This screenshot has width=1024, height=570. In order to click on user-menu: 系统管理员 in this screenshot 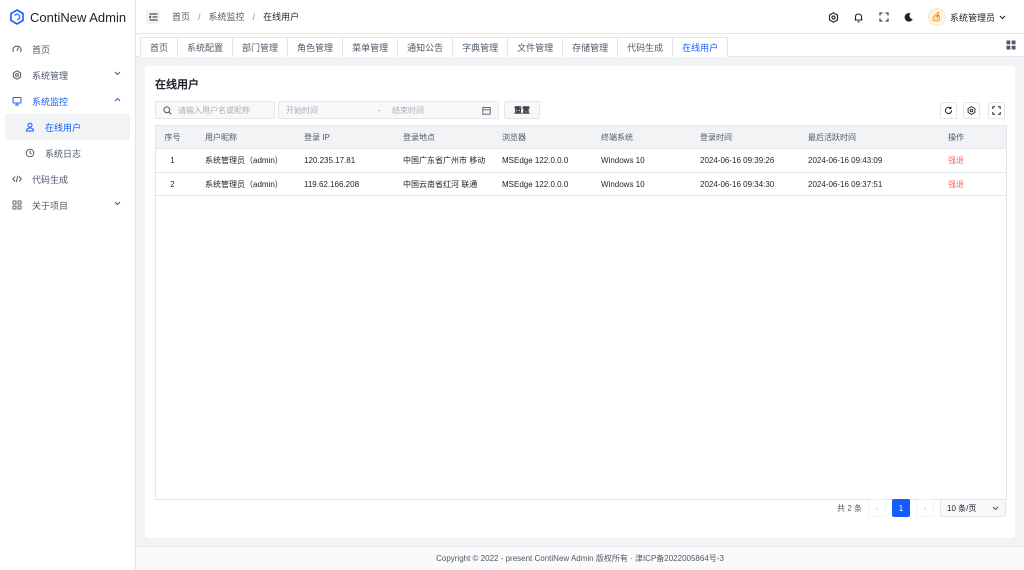, I will do `click(966, 17)`.